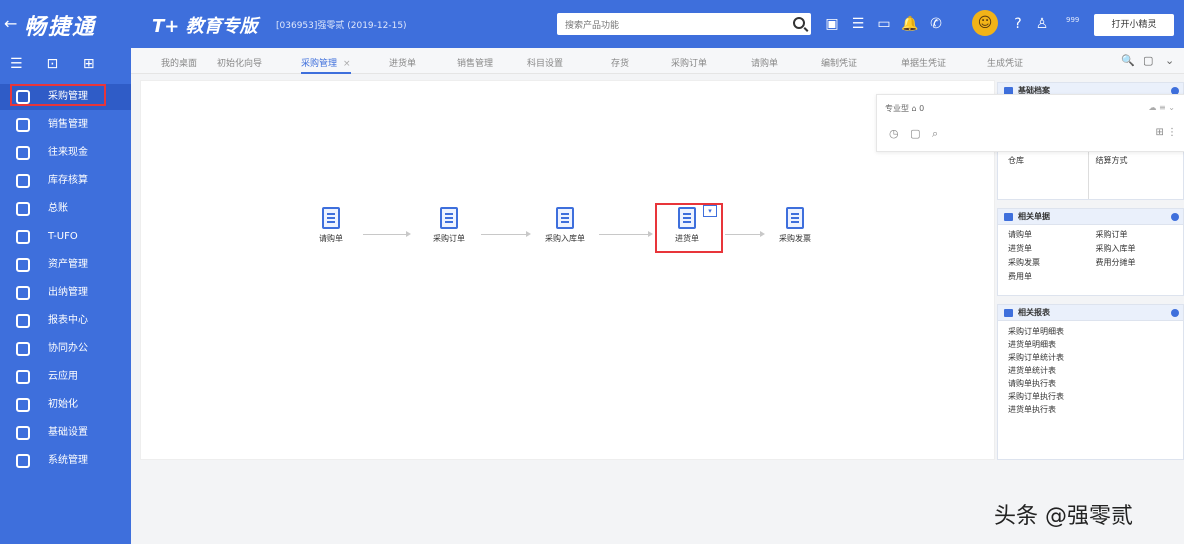 The height and width of the screenshot is (544, 1184). I want to click on report-link: 进货单执行表, so click(1095, 409).